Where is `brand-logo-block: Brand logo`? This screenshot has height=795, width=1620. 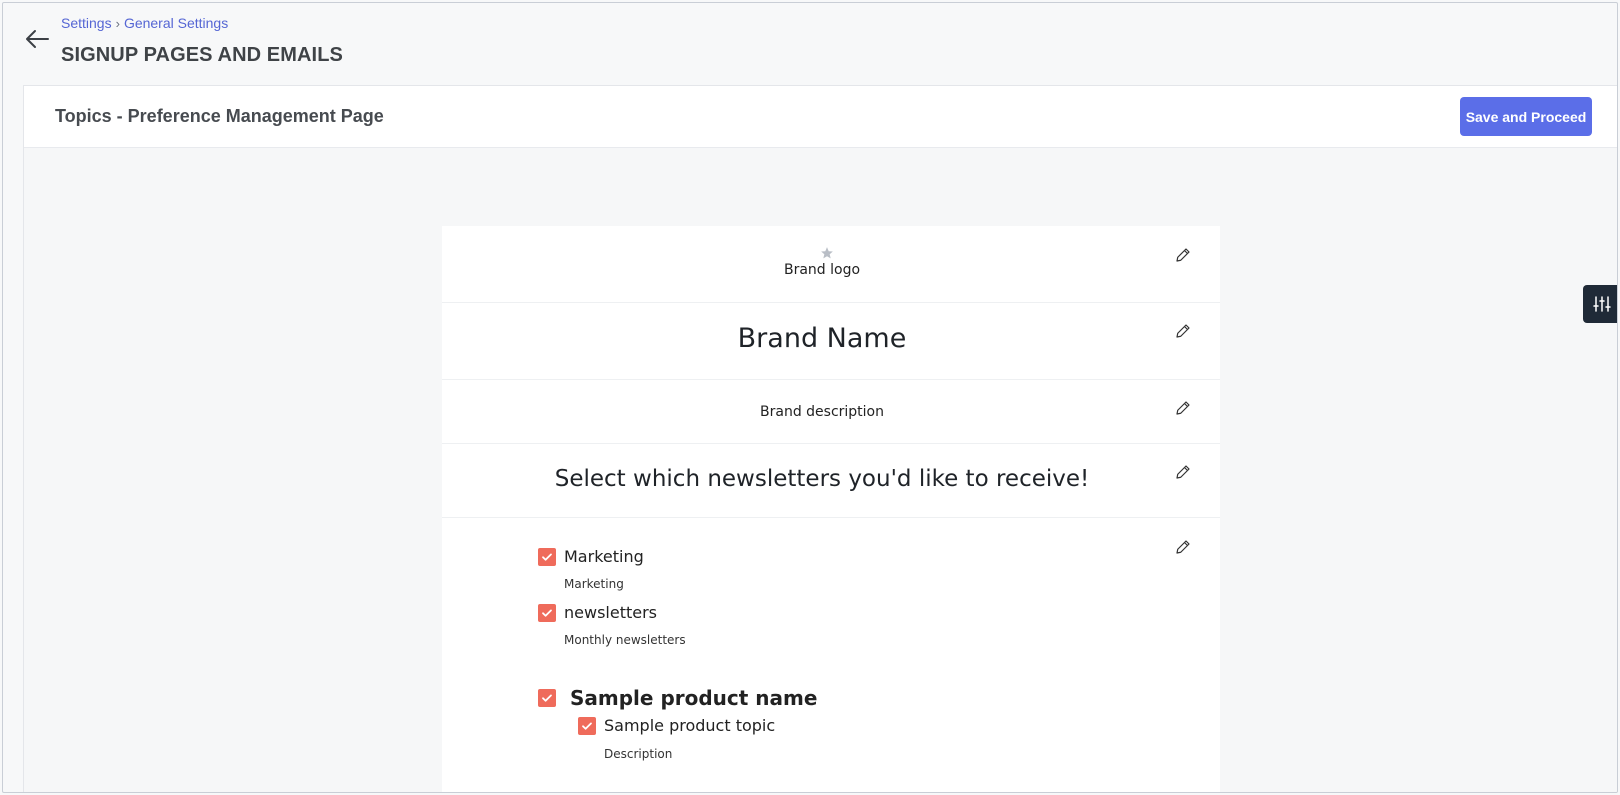 brand-logo-block: Brand logo is located at coordinates (831, 264).